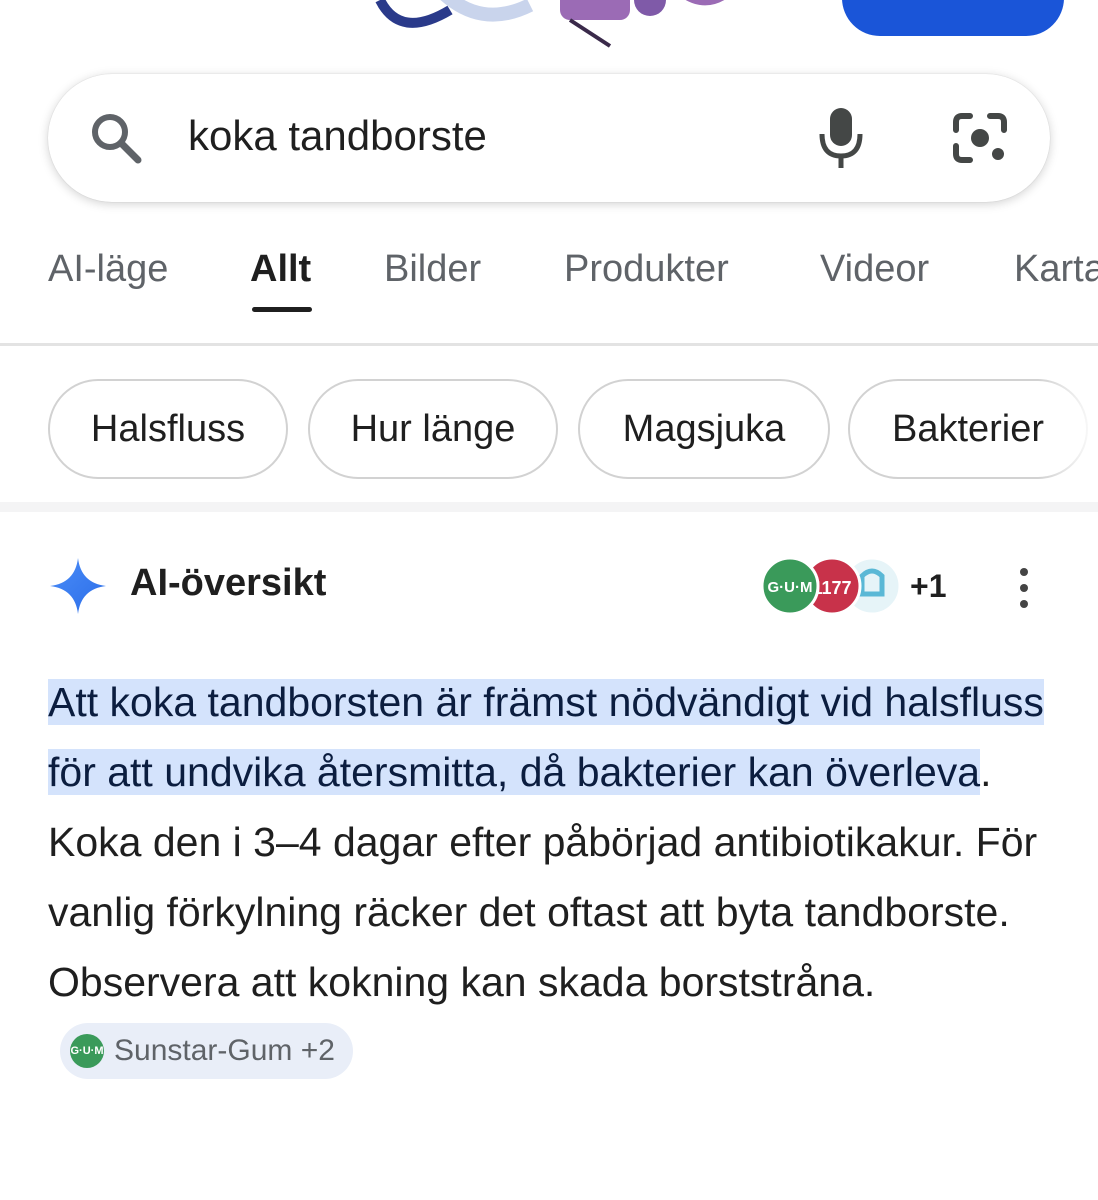 Image resolution: width=1098 pixels, height=1200 pixels. What do you see at coordinates (874, 269) in the screenshot?
I see `tab-videos: Videor` at bounding box center [874, 269].